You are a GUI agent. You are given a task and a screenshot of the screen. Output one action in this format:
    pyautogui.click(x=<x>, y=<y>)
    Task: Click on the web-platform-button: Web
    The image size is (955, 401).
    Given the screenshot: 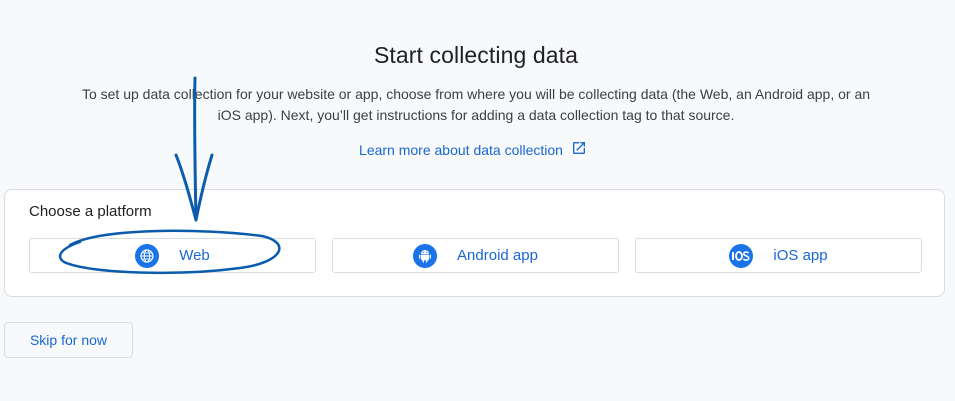 What is the action you would take?
    pyautogui.click(x=172, y=255)
    